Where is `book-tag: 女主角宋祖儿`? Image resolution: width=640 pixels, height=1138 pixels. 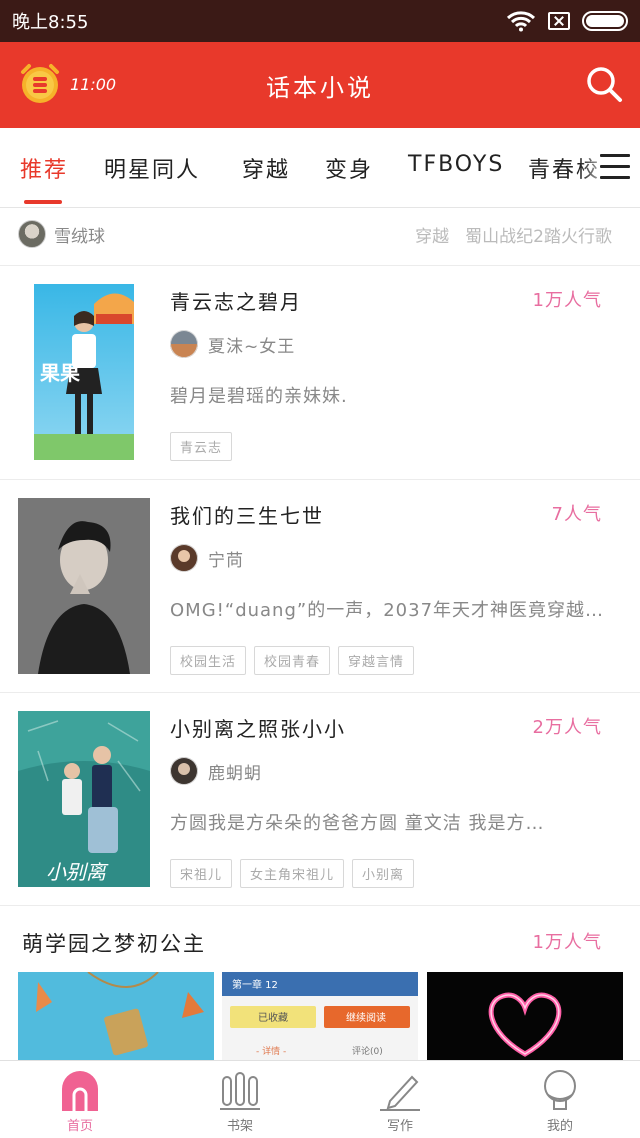 book-tag: 女主角宋祖儿 is located at coordinates (292, 873).